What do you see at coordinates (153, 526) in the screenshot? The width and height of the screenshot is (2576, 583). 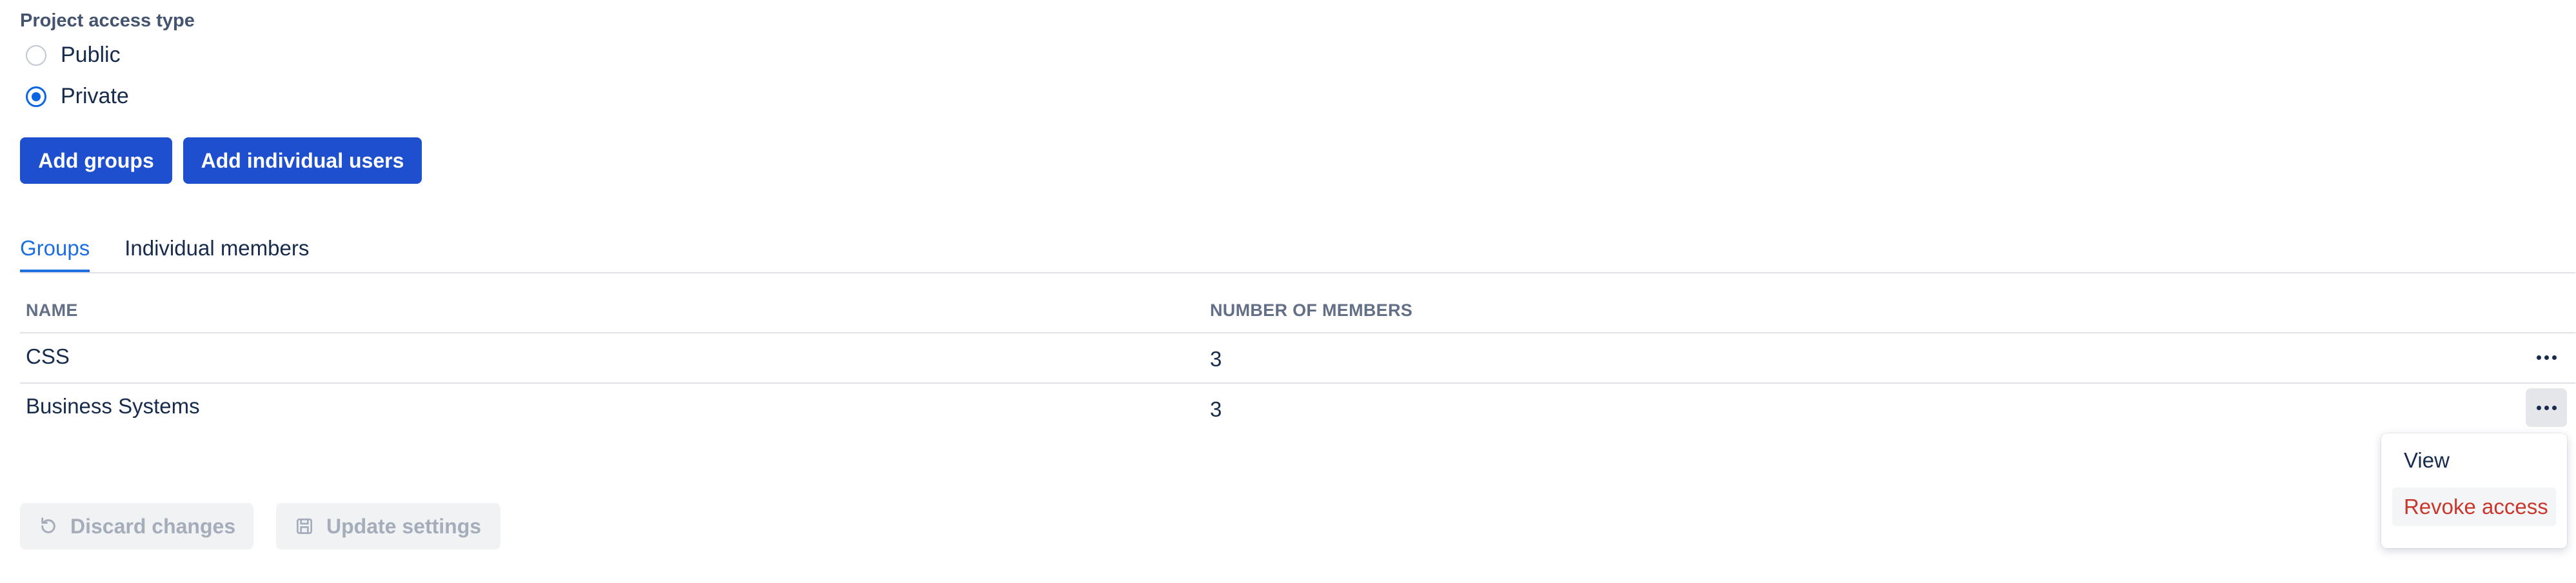 I see `discard-changes-label: Discard changes` at bounding box center [153, 526].